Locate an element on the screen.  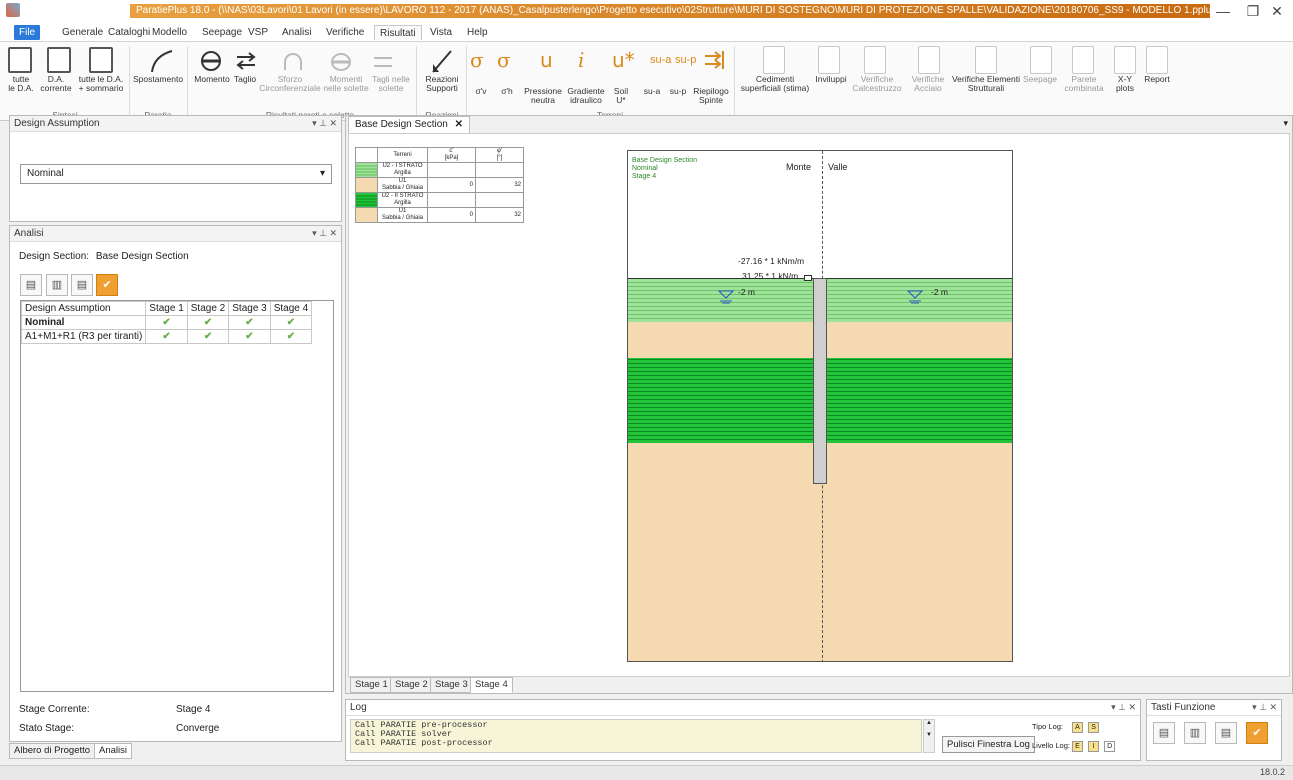
table-row: A1+M1+R1 (R3 per tiranti) ✔ ✔ ✔ ✔ is located at coordinates (166, 336).